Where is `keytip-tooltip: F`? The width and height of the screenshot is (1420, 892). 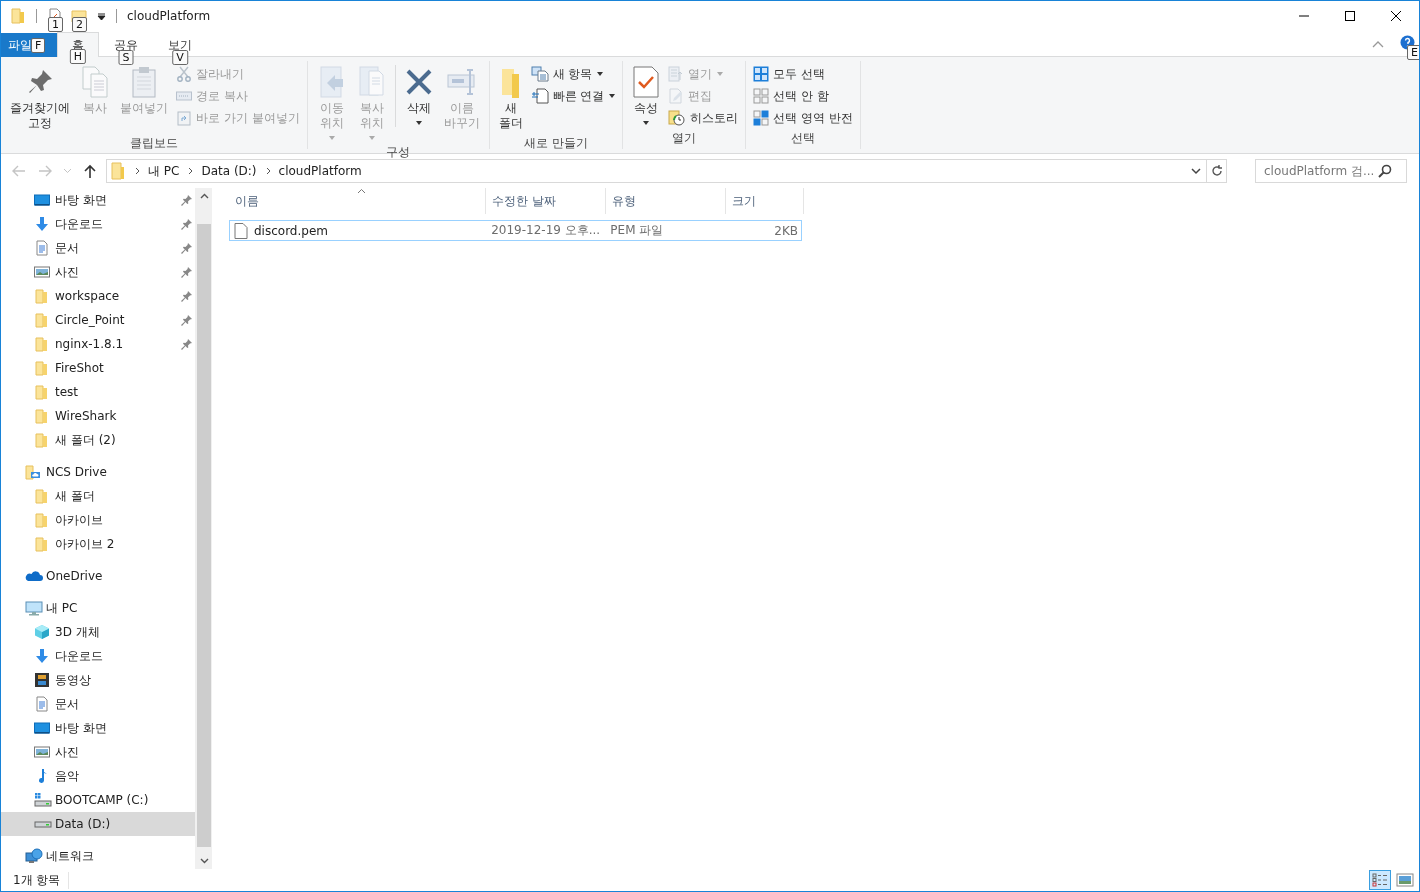 keytip-tooltip: F is located at coordinates (38, 45).